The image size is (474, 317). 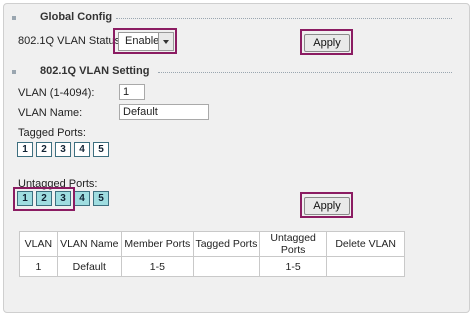 I want to click on port-checkbox-3: 3, so click(x=63, y=149).